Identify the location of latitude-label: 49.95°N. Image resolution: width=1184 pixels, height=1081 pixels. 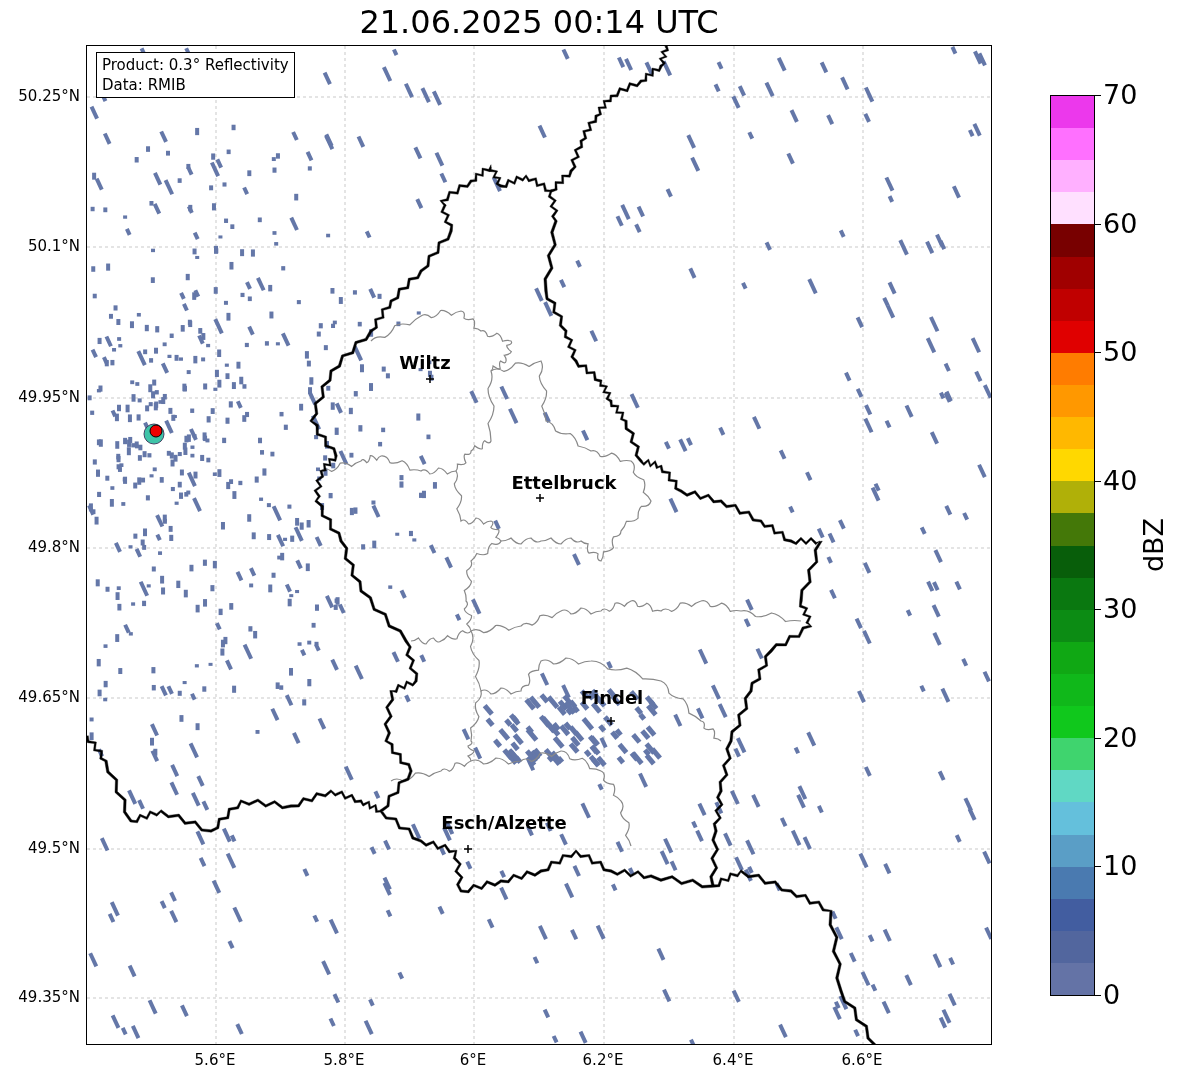
(49, 397).